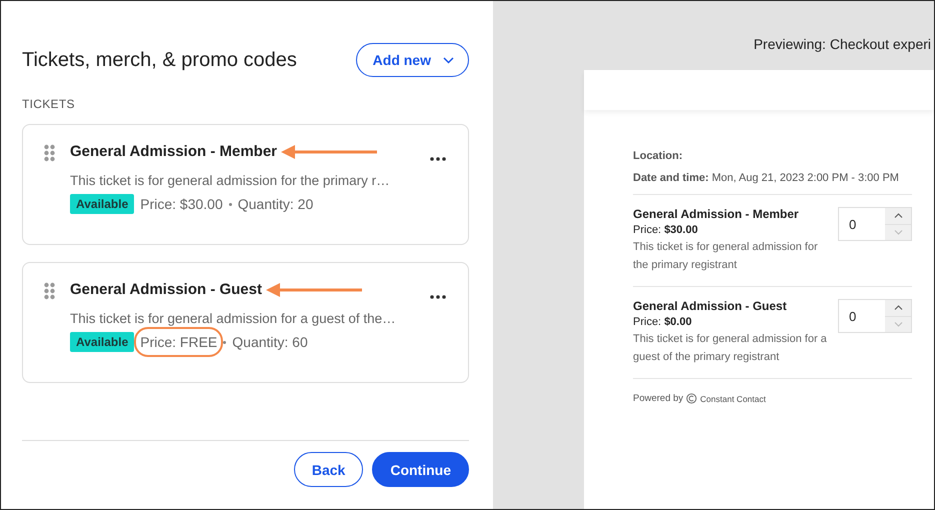 Image resolution: width=935 pixels, height=510 pixels. What do you see at coordinates (159, 60) in the screenshot?
I see `panel-title: Tickets, merch, & promo codes` at bounding box center [159, 60].